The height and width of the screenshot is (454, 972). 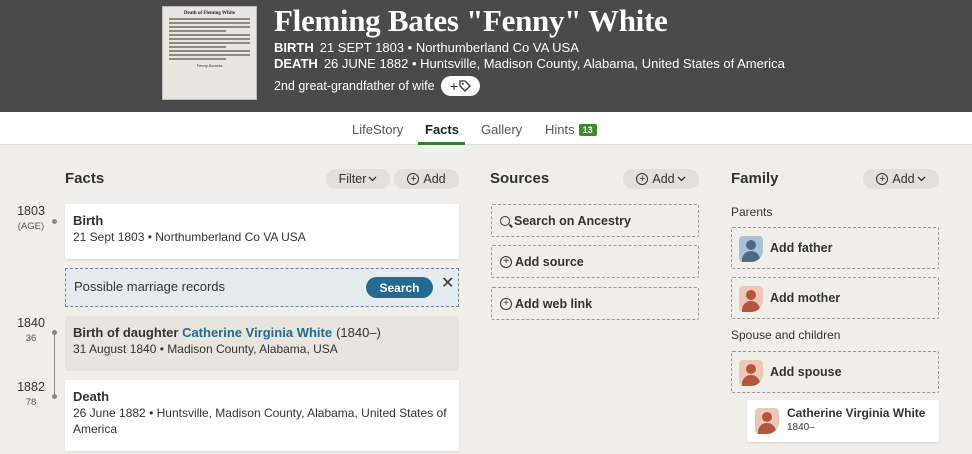 What do you see at coordinates (257, 332) in the screenshot?
I see `daughter-link: Catherine Virginia White` at bounding box center [257, 332].